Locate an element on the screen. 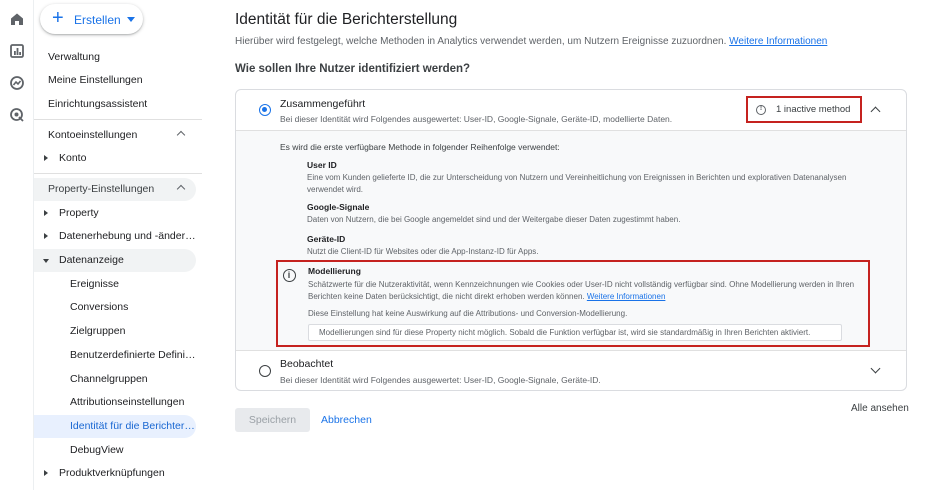  nav-section-label: Kontoeinstellungen is located at coordinates (93, 135).